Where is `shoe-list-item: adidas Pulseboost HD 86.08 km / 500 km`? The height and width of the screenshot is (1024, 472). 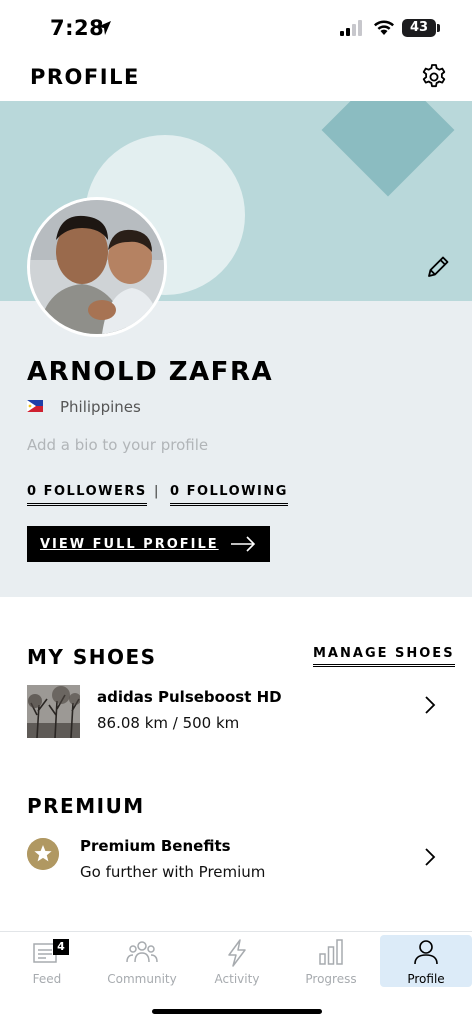 shoe-list-item: adidas Pulseboost HD 86.08 km / 500 km is located at coordinates (236, 711).